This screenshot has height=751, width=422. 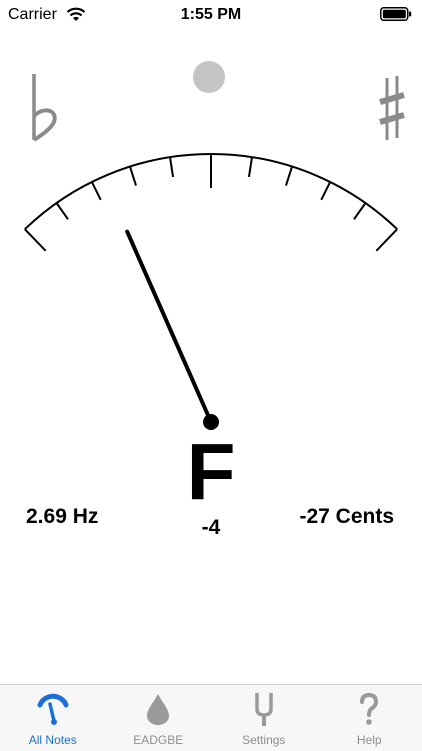 I want to click on tuner-needle, so click(x=169, y=327).